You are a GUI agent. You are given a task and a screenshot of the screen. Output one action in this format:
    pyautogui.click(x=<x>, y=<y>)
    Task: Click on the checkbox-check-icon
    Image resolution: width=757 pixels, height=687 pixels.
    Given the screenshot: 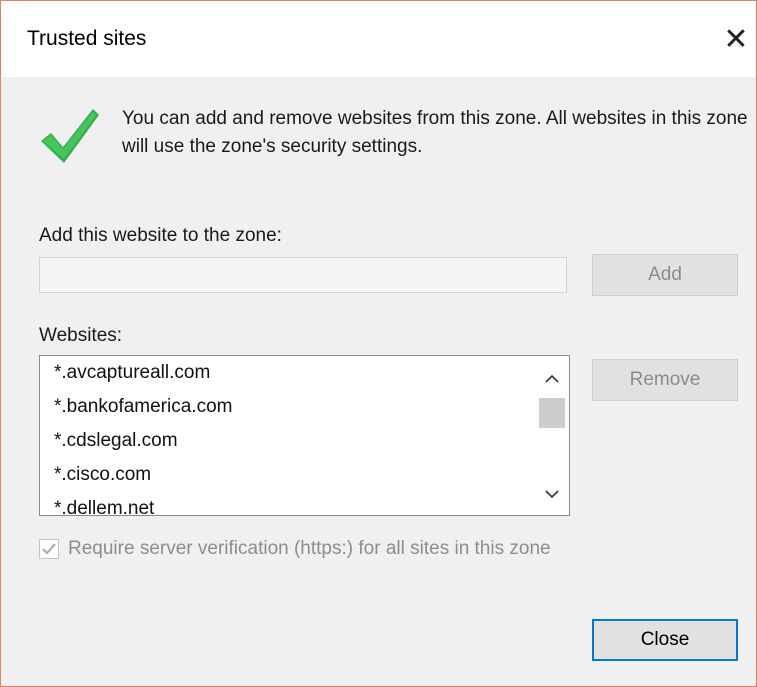 What is the action you would take?
    pyautogui.click(x=49, y=549)
    